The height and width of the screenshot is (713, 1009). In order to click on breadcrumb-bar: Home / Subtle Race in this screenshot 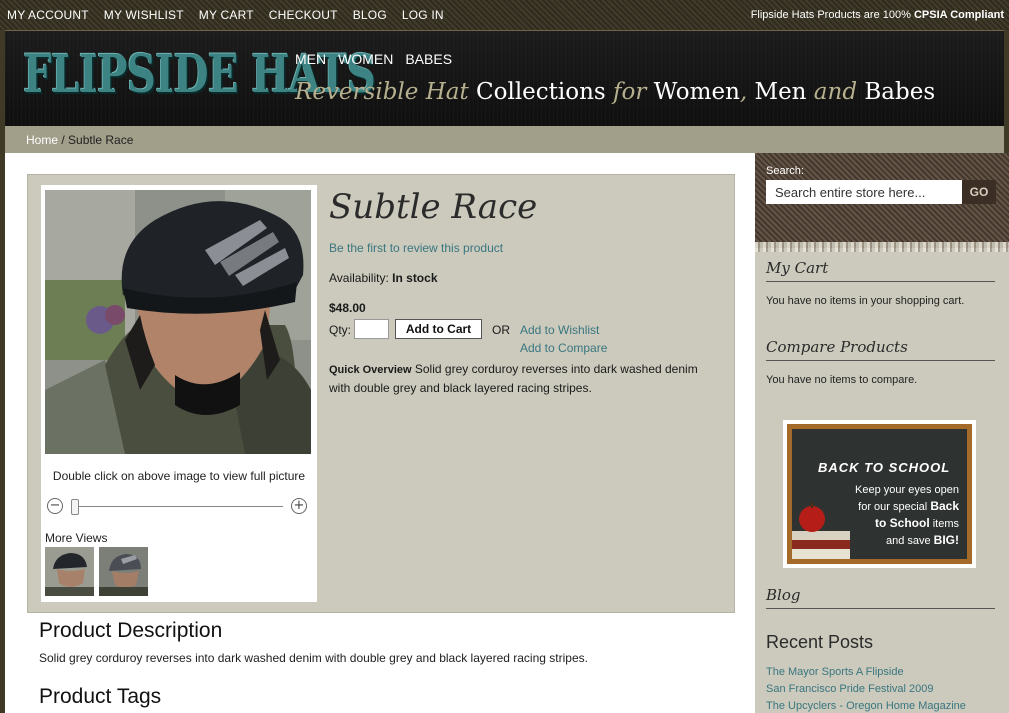, I will do `click(504, 139)`.